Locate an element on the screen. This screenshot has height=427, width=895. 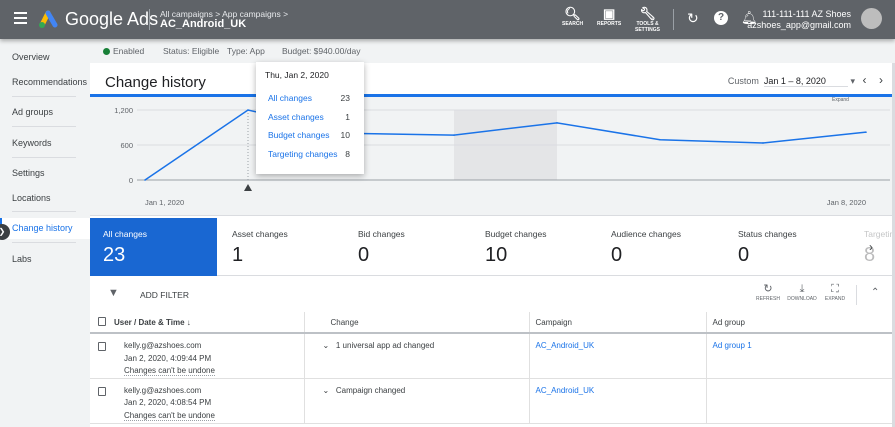
campaign-type: Type: App is located at coordinates (246, 51).